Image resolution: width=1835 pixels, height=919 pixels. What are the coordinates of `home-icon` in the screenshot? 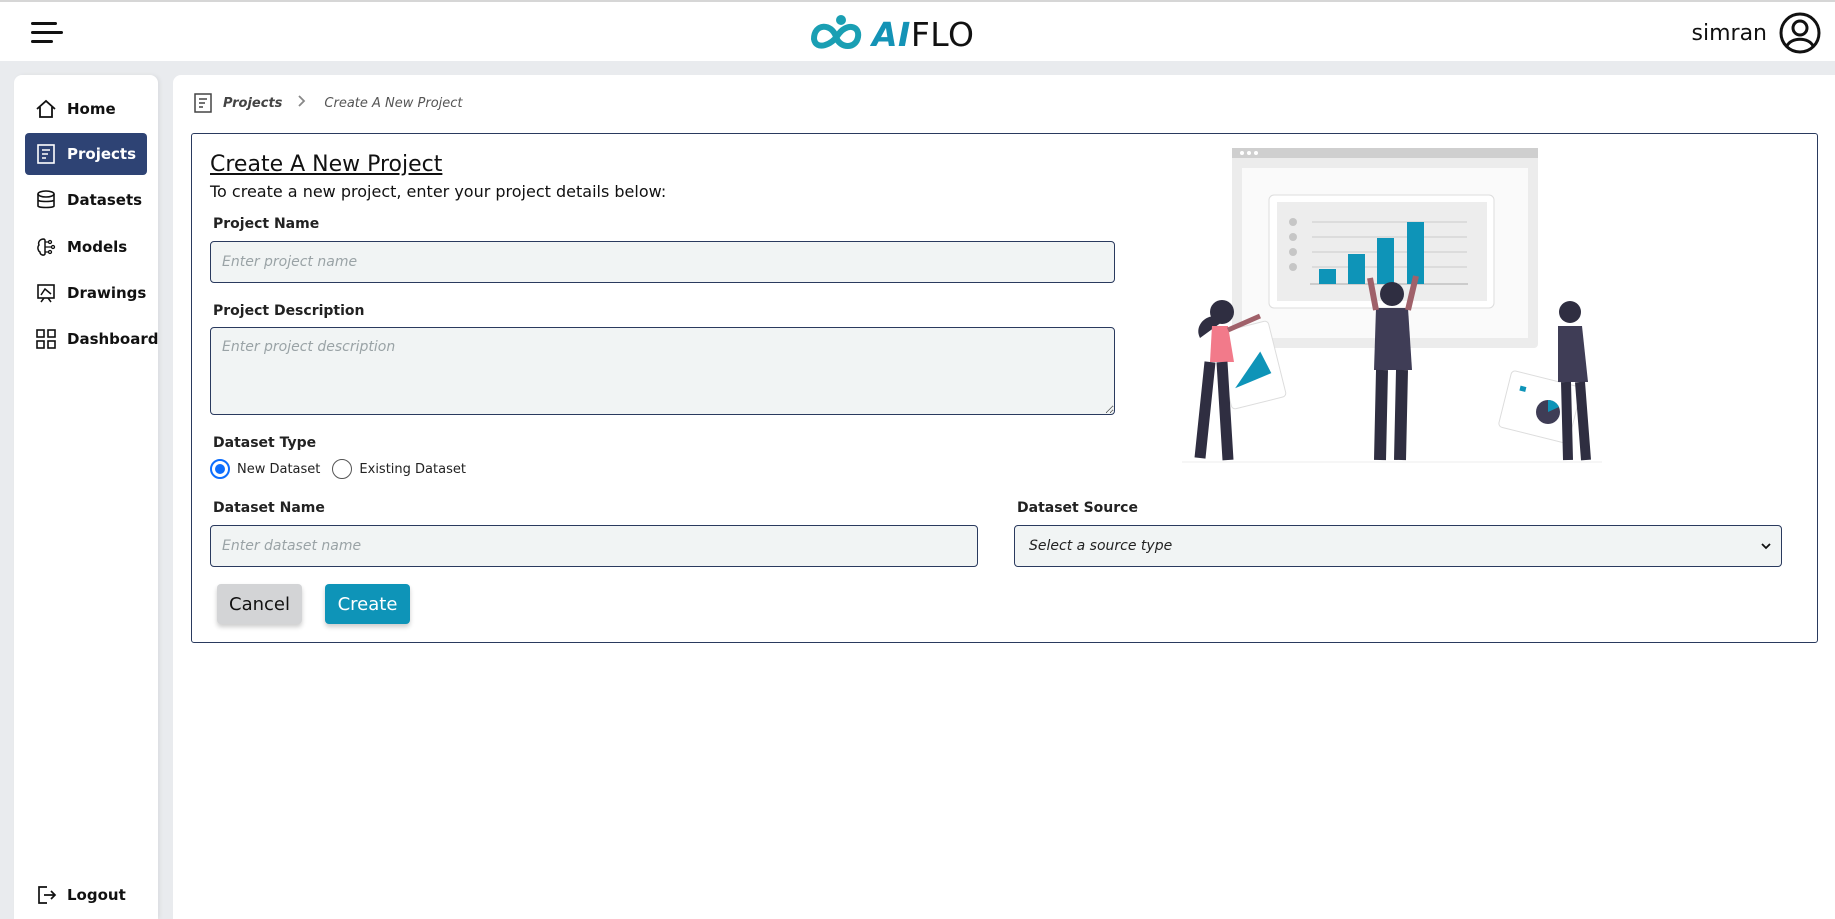 It's located at (46, 109).